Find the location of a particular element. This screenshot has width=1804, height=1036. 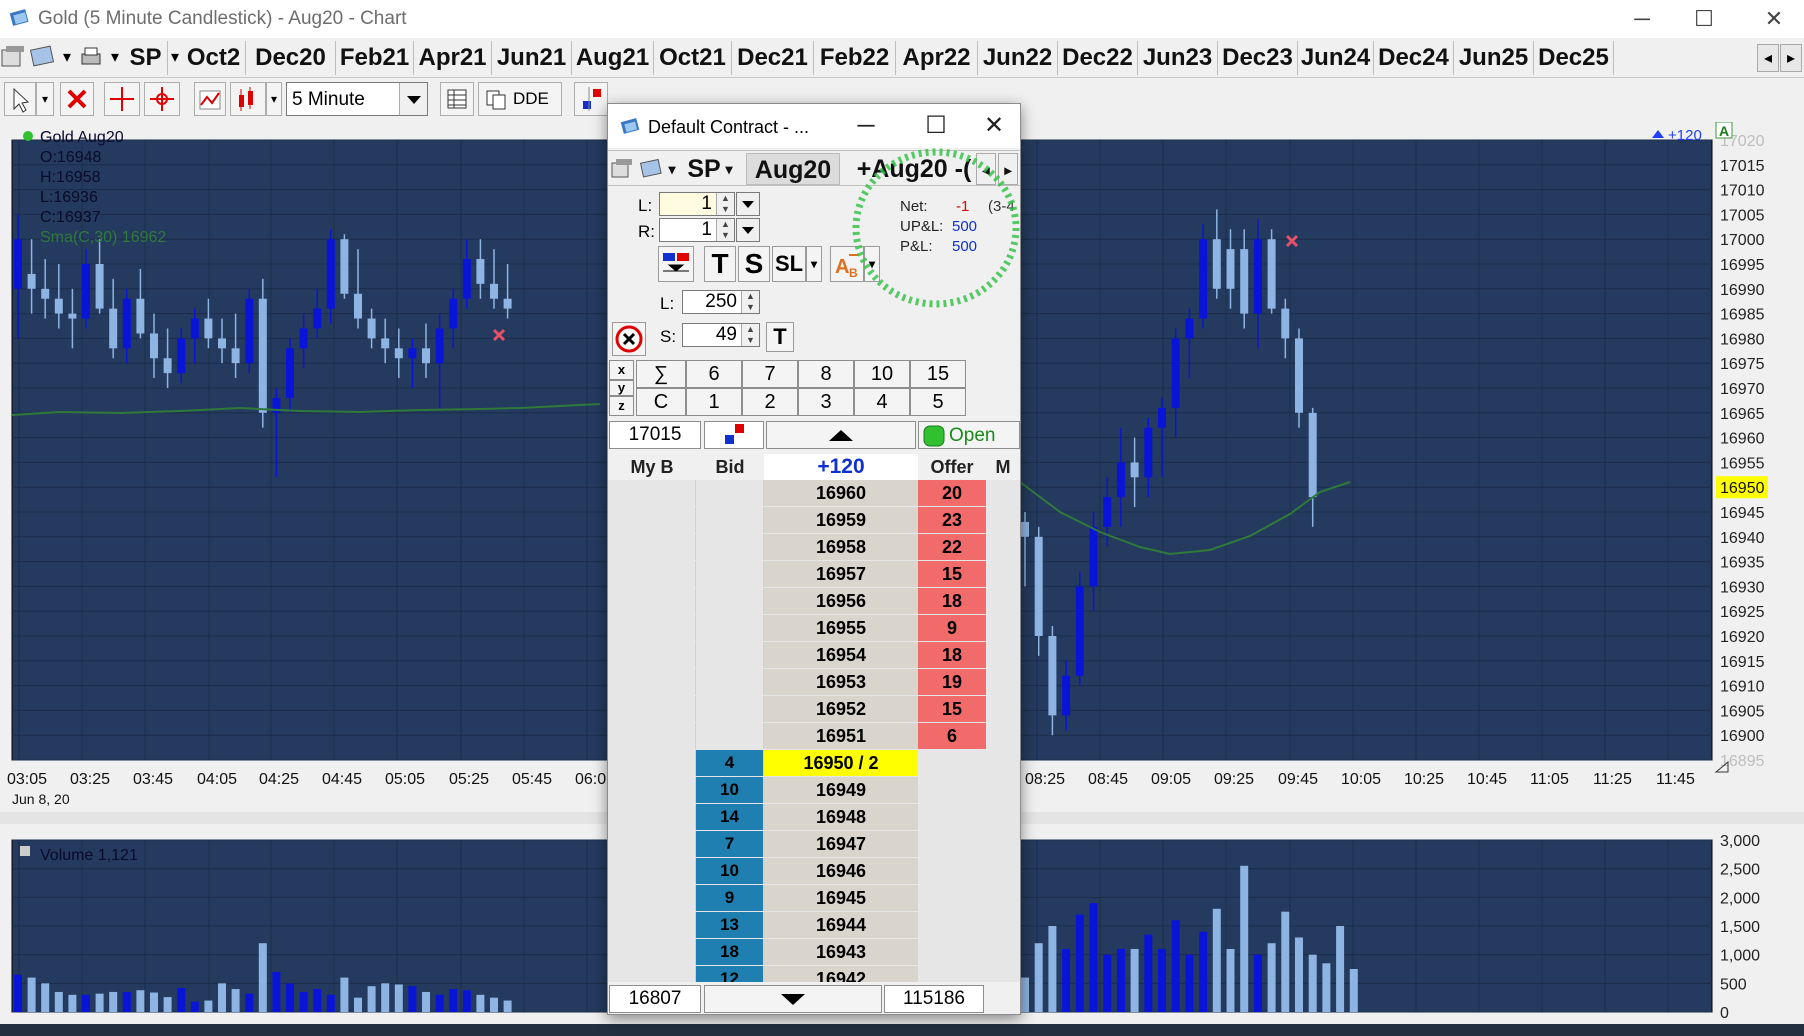

target-crosshair-button is located at coordinates (162, 99).